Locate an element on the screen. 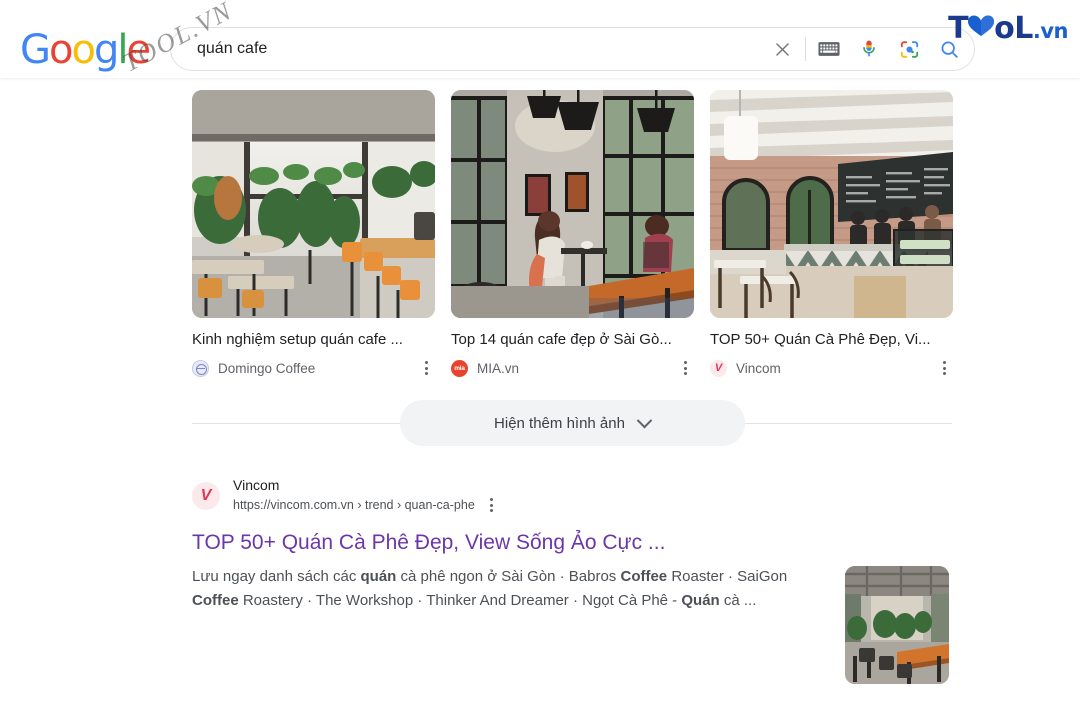 The width and height of the screenshot is (1080, 720). result-thumbnail is located at coordinates (897, 625).